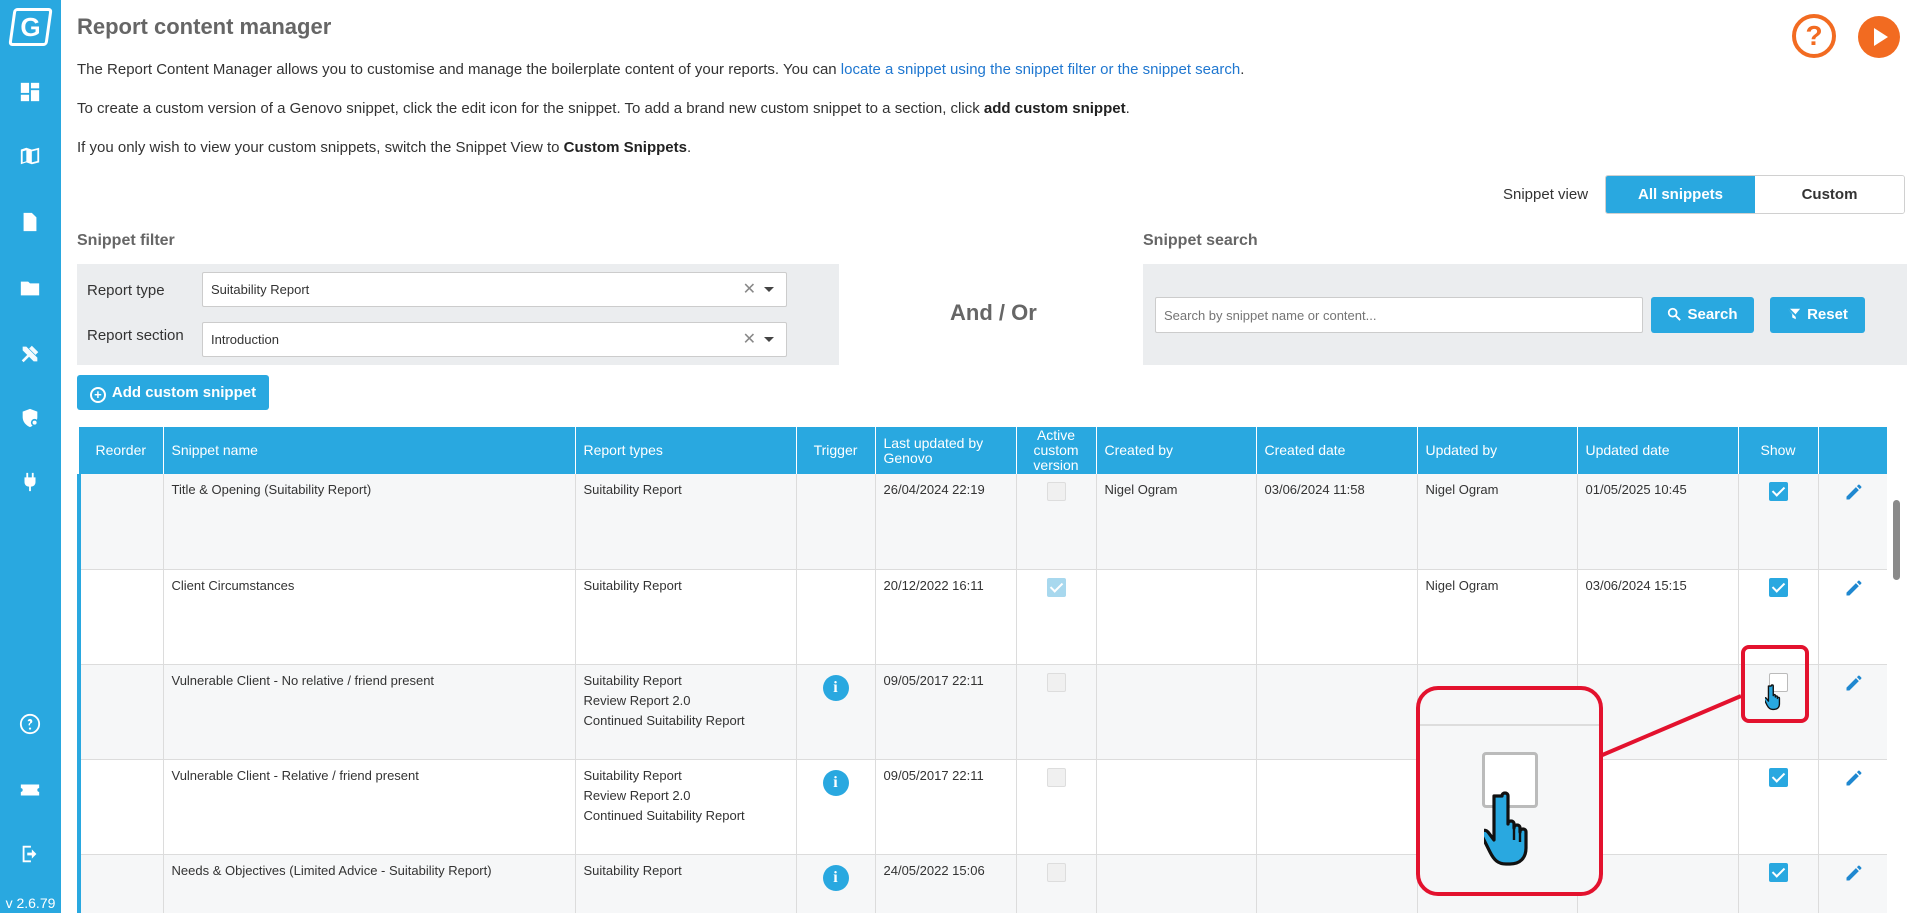 The height and width of the screenshot is (913, 1922). I want to click on report-type-select: Suitability Report ✕, so click(494, 289).